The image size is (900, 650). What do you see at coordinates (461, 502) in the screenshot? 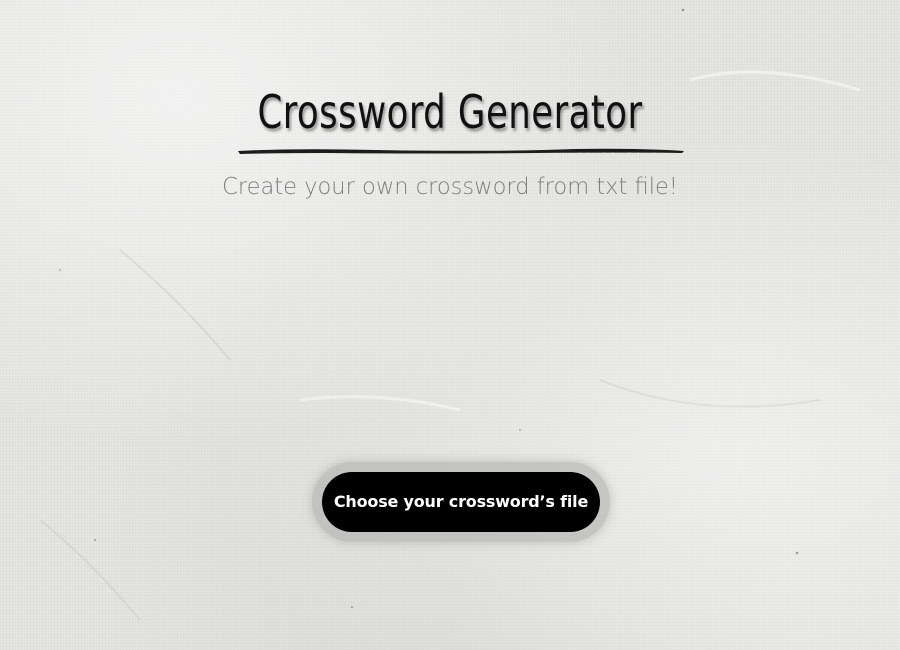
I see `choose-file-button: Choose your crossword’s file` at bounding box center [461, 502].